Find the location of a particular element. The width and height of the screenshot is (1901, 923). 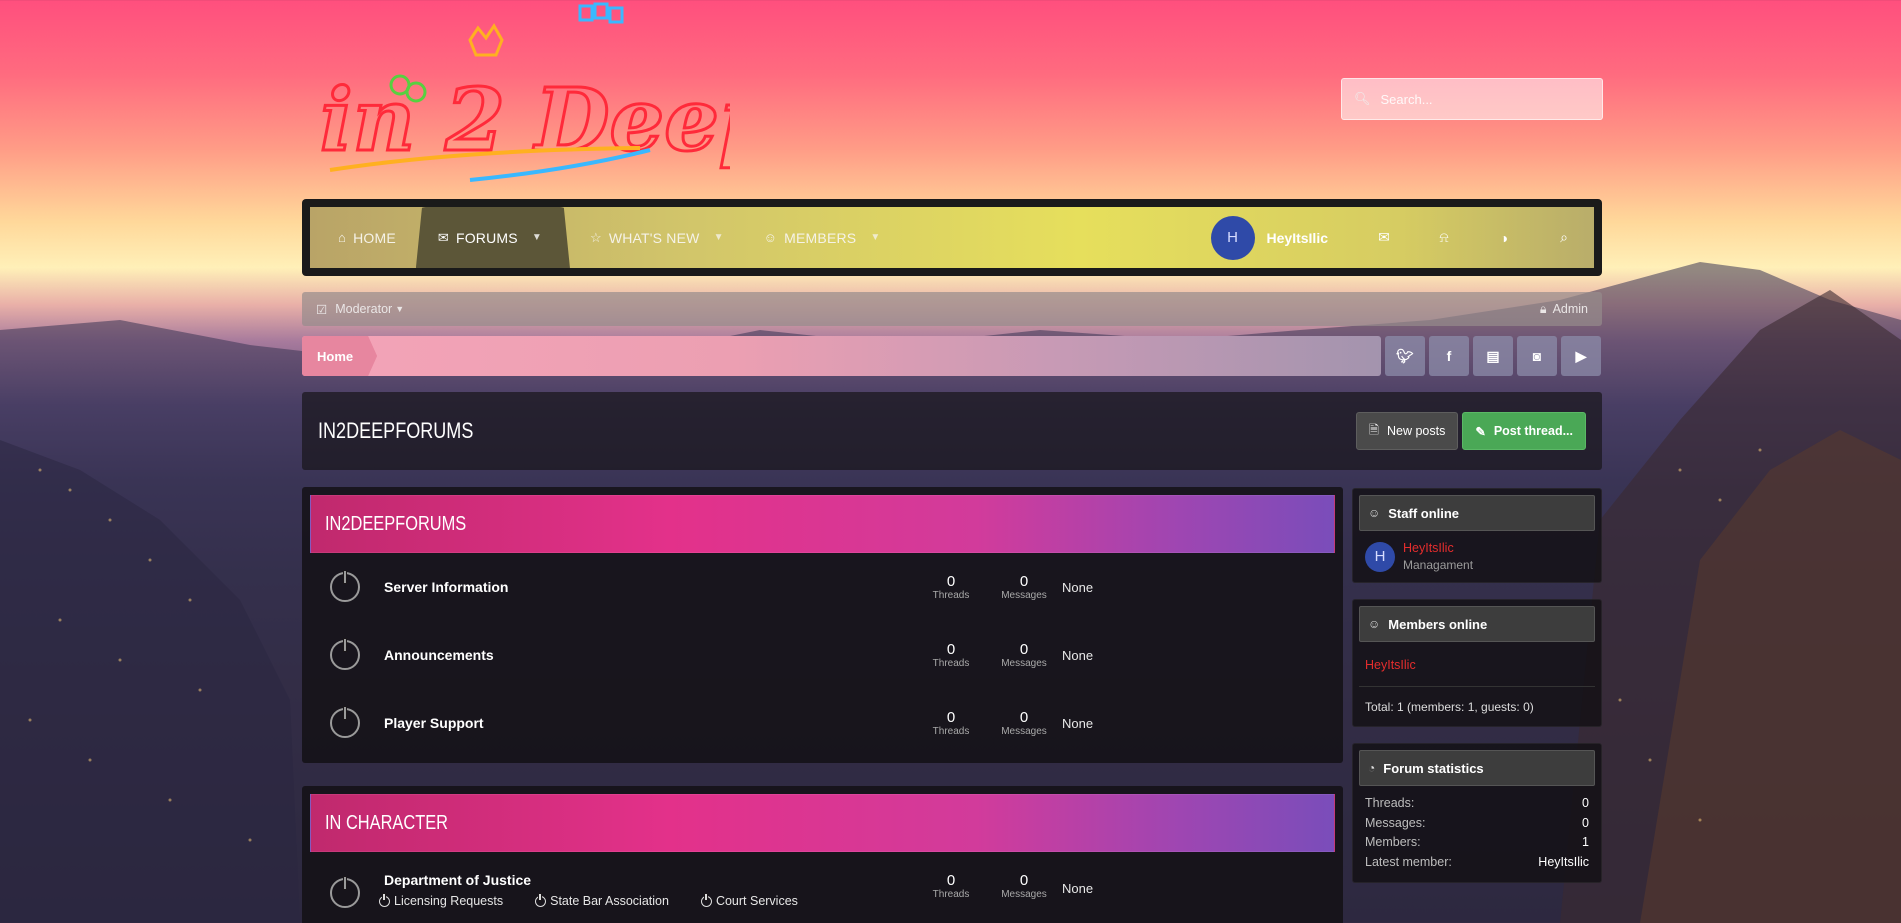

stat-value: 0 is located at coordinates (1585, 803).